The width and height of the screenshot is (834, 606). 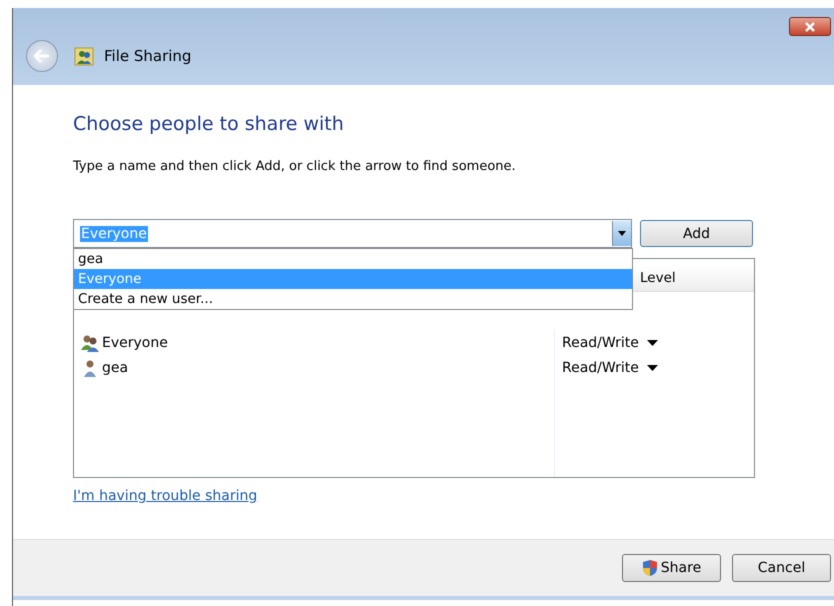 I want to click on close-icon, so click(x=810, y=26).